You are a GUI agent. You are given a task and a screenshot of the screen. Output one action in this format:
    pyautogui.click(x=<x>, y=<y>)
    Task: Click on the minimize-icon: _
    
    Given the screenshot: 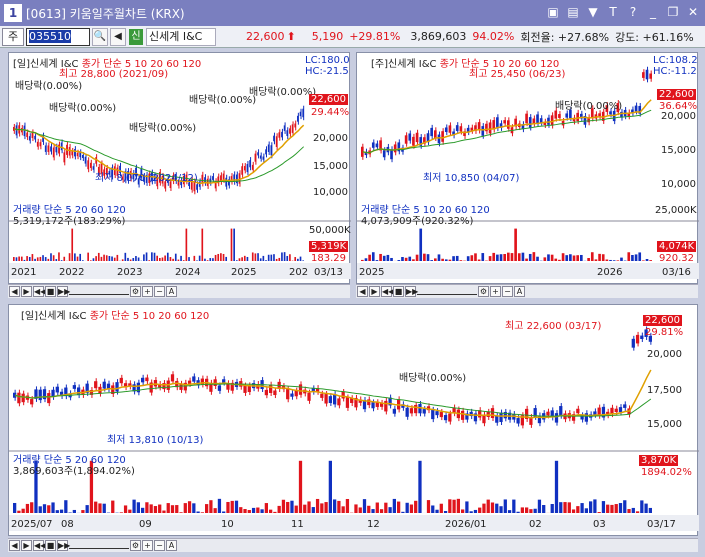 What is the action you would take?
    pyautogui.click(x=653, y=12)
    